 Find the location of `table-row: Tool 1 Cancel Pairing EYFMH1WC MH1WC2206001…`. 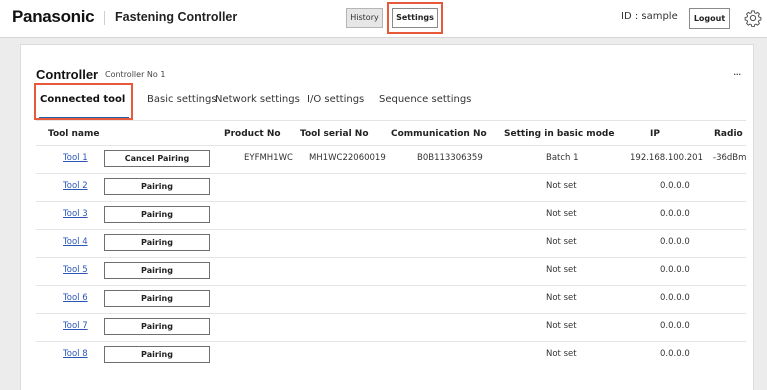

table-row: Tool 1 Cancel Pairing EYFMH1WC MH1WC2206001… is located at coordinates (391, 159).